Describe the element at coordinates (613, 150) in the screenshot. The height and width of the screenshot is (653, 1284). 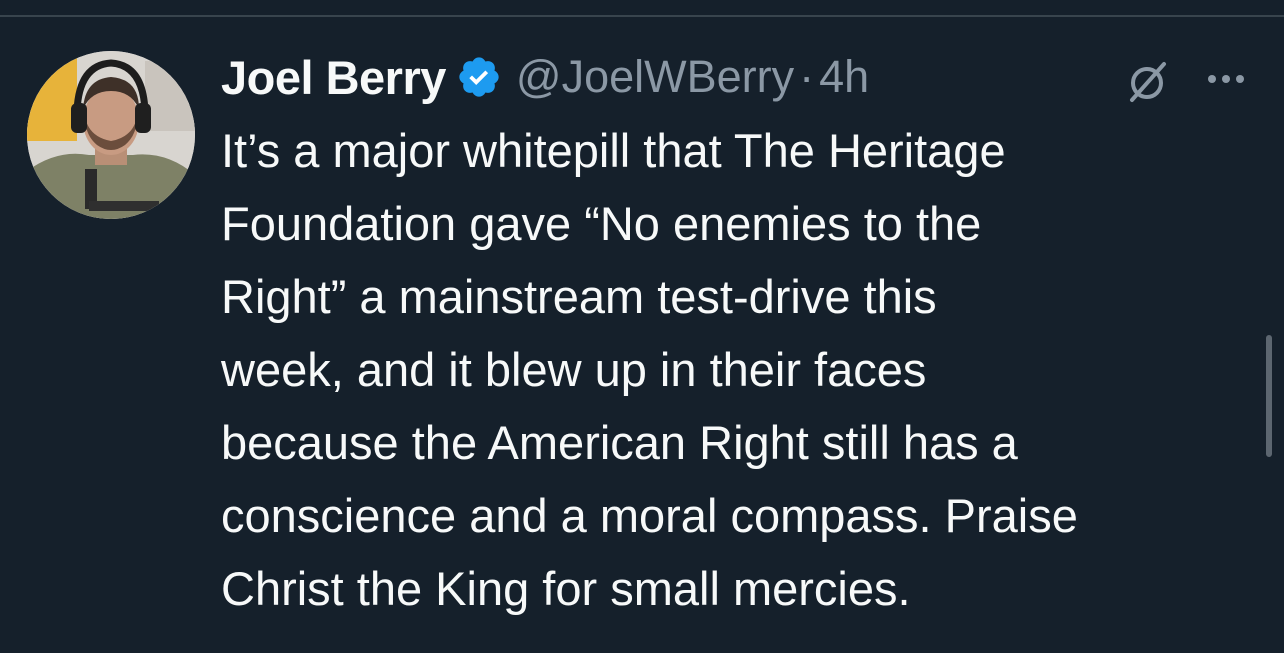
I see `tweet-text-line: It’s a major whitepill that The Heritage` at that location.